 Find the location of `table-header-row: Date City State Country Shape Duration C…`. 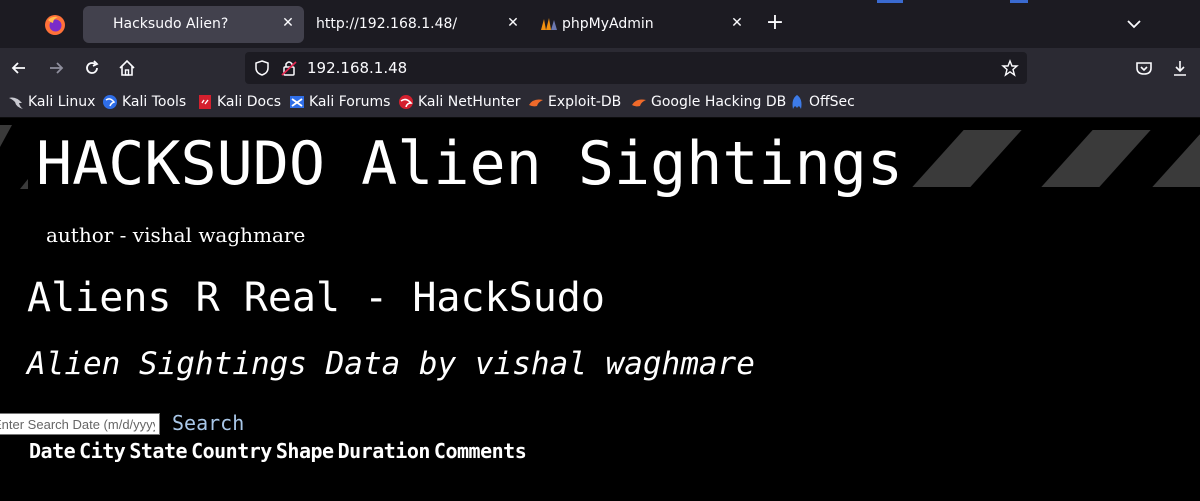

table-header-row: Date City State Country Shape Duration C… is located at coordinates (278, 451).